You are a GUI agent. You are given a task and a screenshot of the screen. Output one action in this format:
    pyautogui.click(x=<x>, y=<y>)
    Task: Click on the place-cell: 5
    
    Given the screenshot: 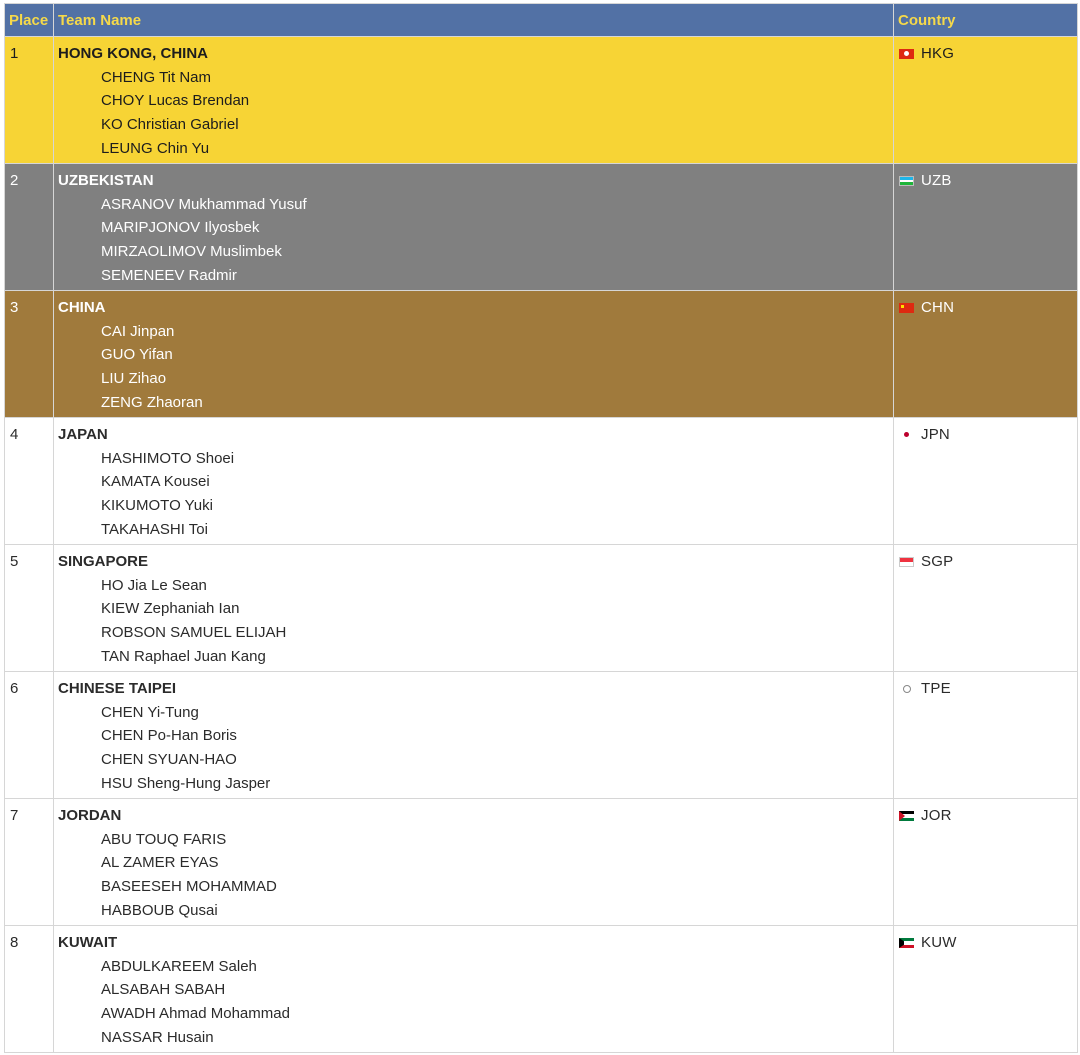 What is the action you would take?
    pyautogui.click(x=29, y=608)
    